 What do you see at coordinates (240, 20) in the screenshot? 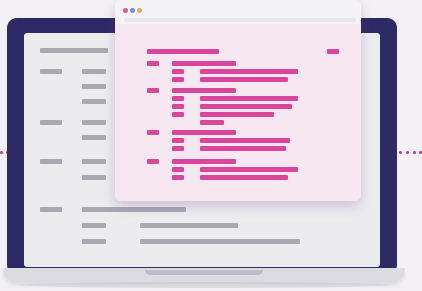
I see `code-window-address-bar` at bounding box center [240, 20].